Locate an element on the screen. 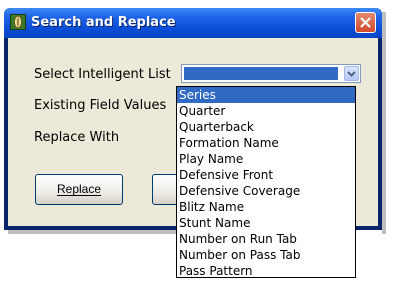 The height and width of the screenshot is (288, 395). replace-with-label: Replace With is located at coordinates (77, 137).